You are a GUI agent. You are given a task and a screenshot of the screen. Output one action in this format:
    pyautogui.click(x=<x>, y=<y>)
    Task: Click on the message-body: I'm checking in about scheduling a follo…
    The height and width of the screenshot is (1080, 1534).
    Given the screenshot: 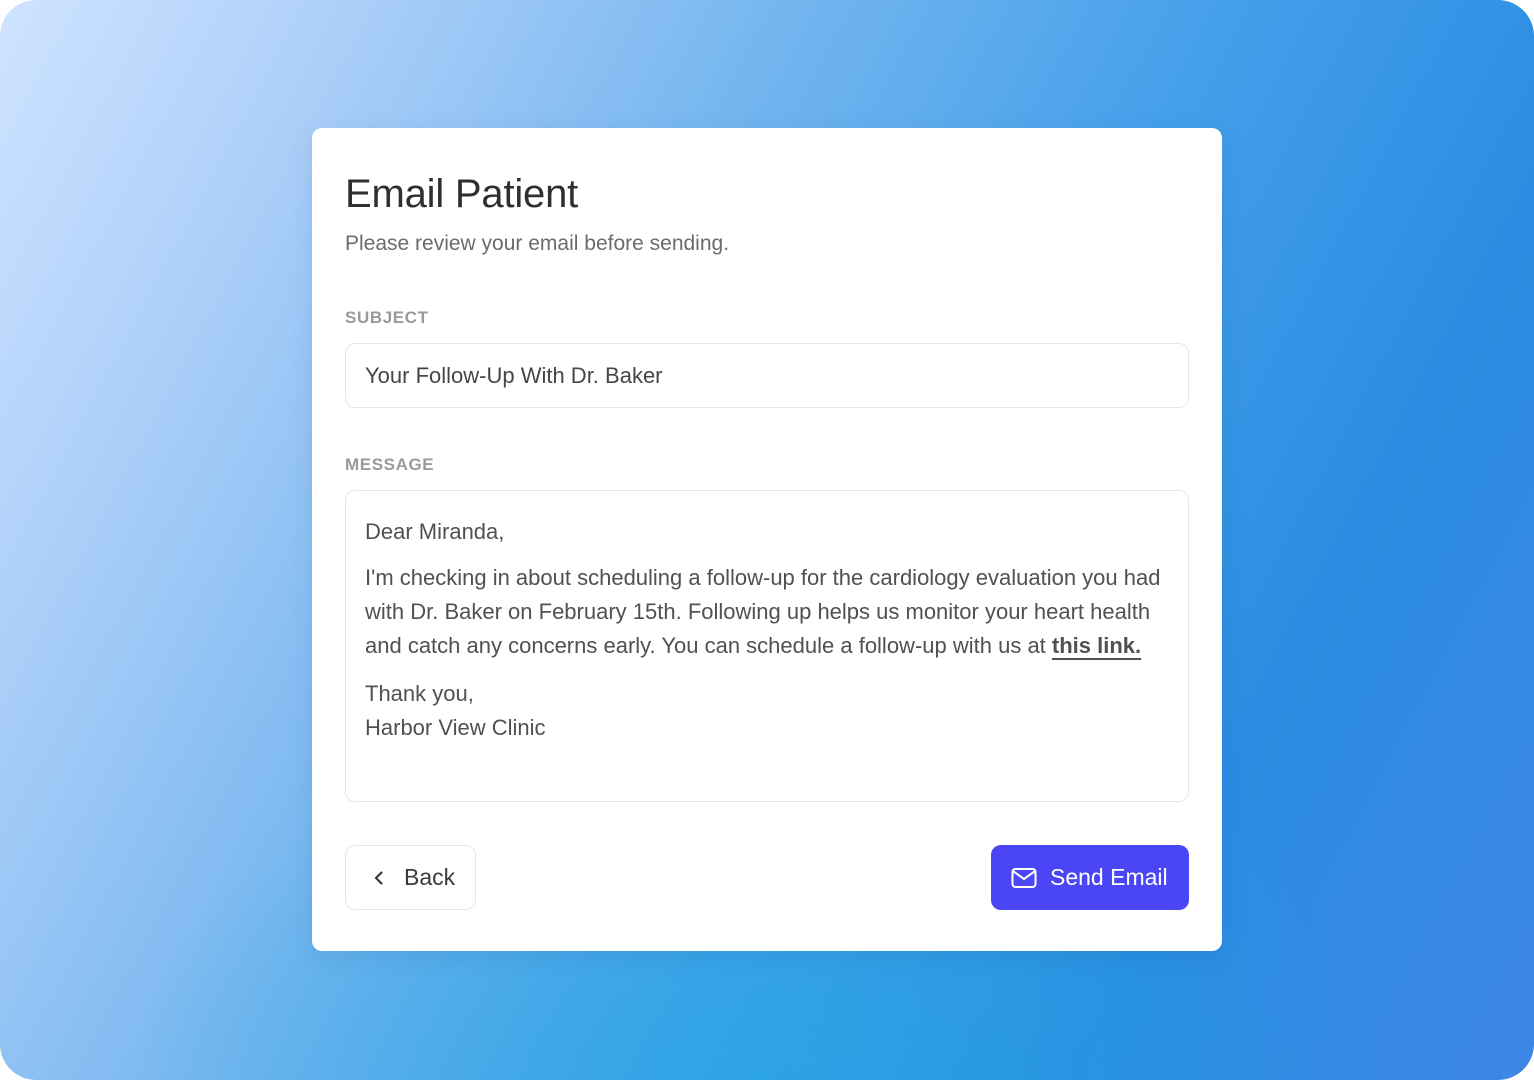 What is the action you would take?
    pyautogui.click(x=767, y=612)
    